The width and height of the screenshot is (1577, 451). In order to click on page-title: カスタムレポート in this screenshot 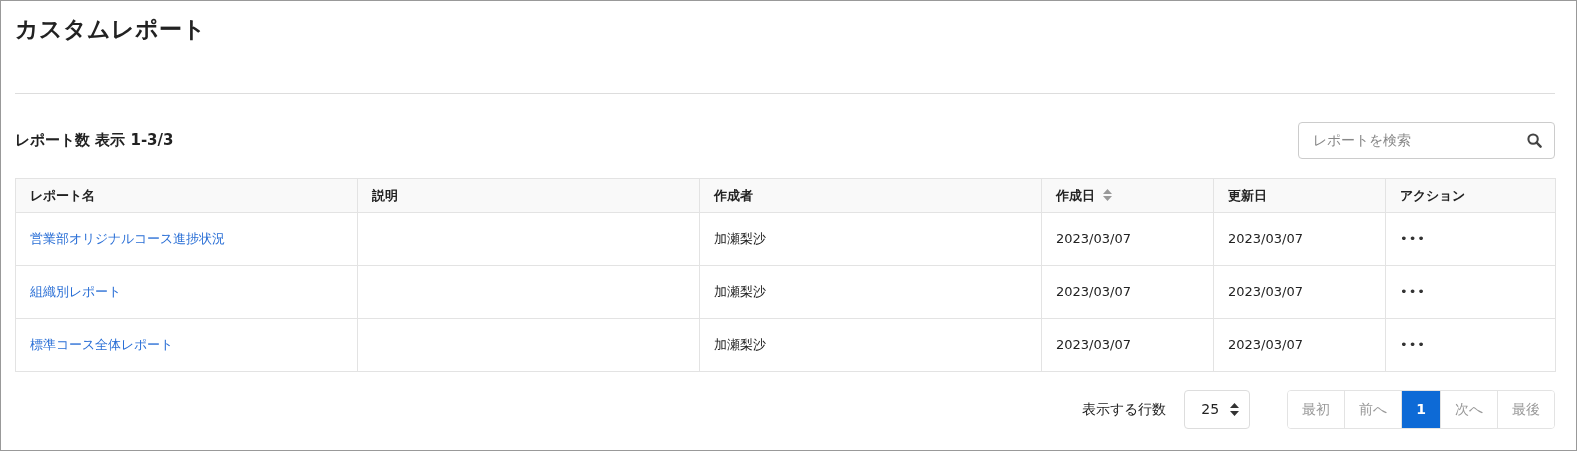, I will do `click(111, 29)`.